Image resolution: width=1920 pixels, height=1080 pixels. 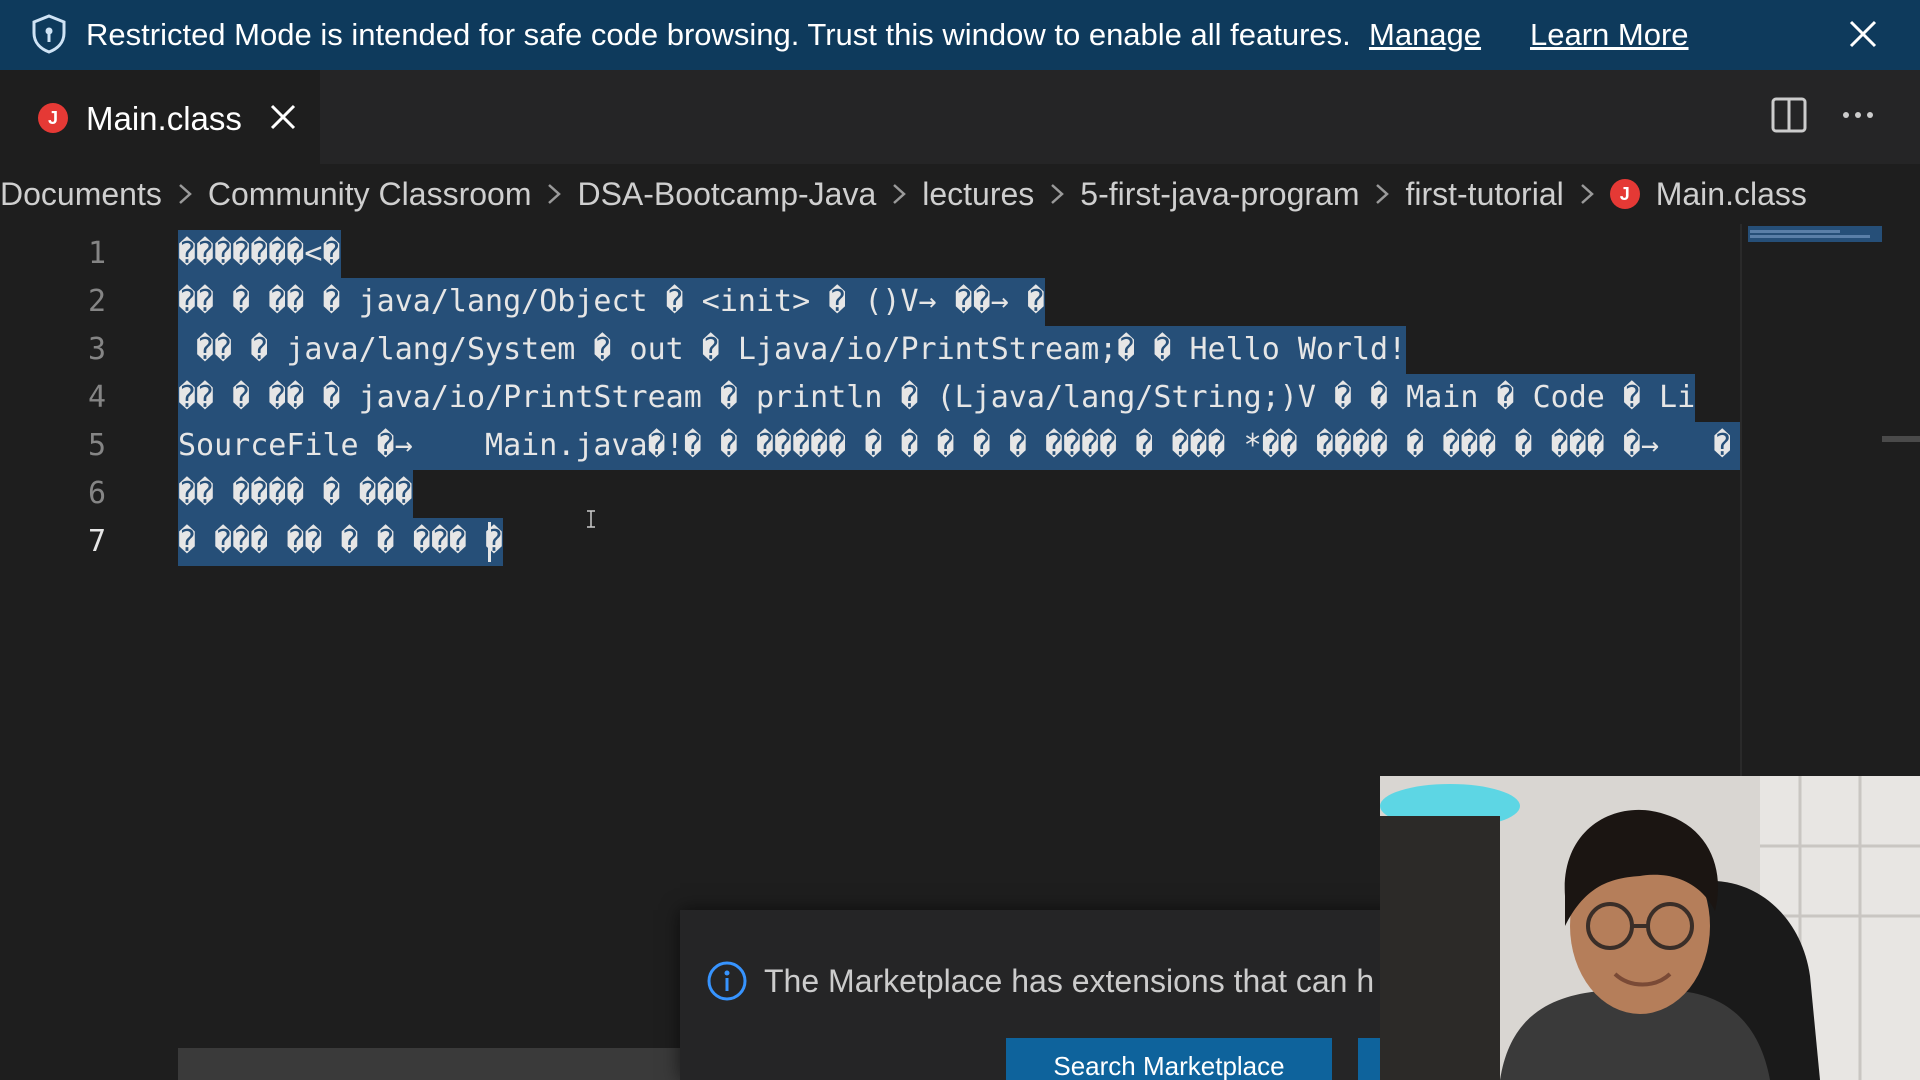 I want to click on line-number: 2, so click(x=96, y=301).